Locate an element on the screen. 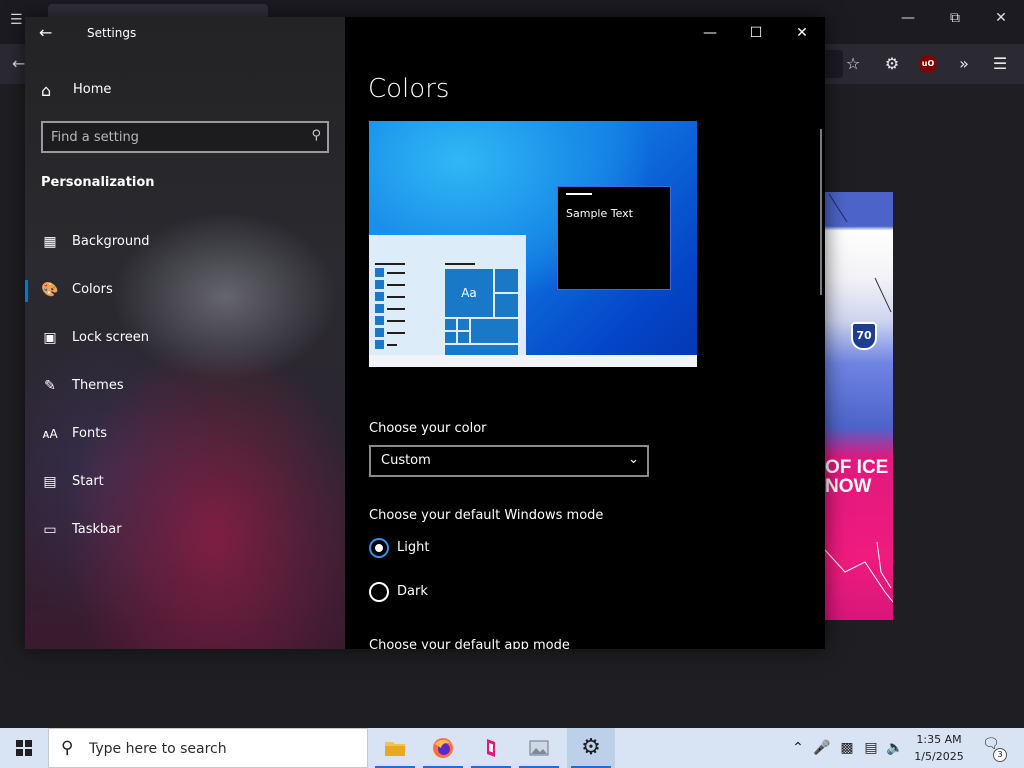 This screenshot has height=768, width=1024. paint-app is located at coordinates (491, 748).